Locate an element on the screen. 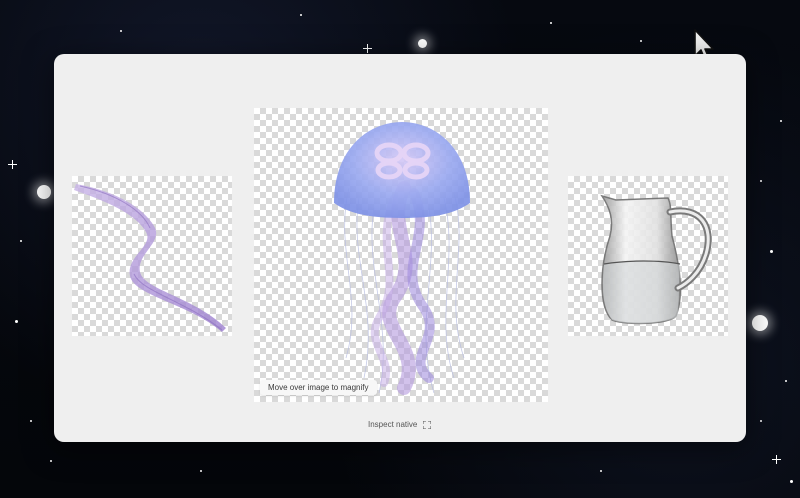 The height and width of the screenshot is (498, 800). thumbnail-ribbon is located at coordinates (152, 256).